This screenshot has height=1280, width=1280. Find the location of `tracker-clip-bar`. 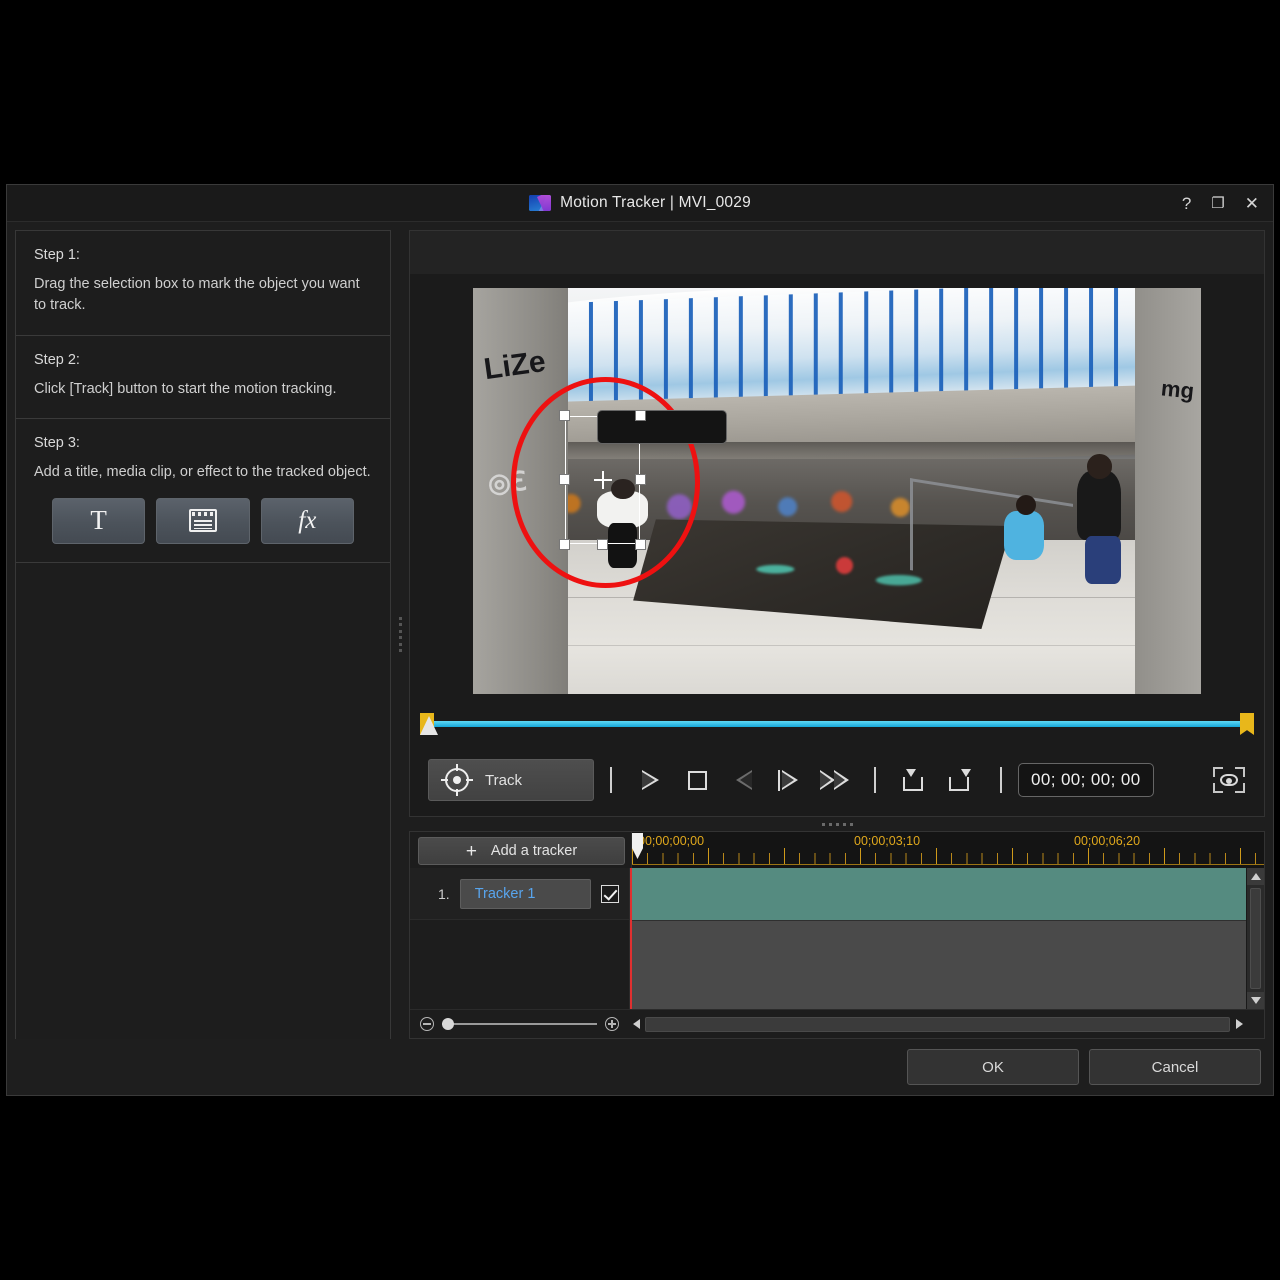

tracker-clip-bar is located at coordinates (948, 894).